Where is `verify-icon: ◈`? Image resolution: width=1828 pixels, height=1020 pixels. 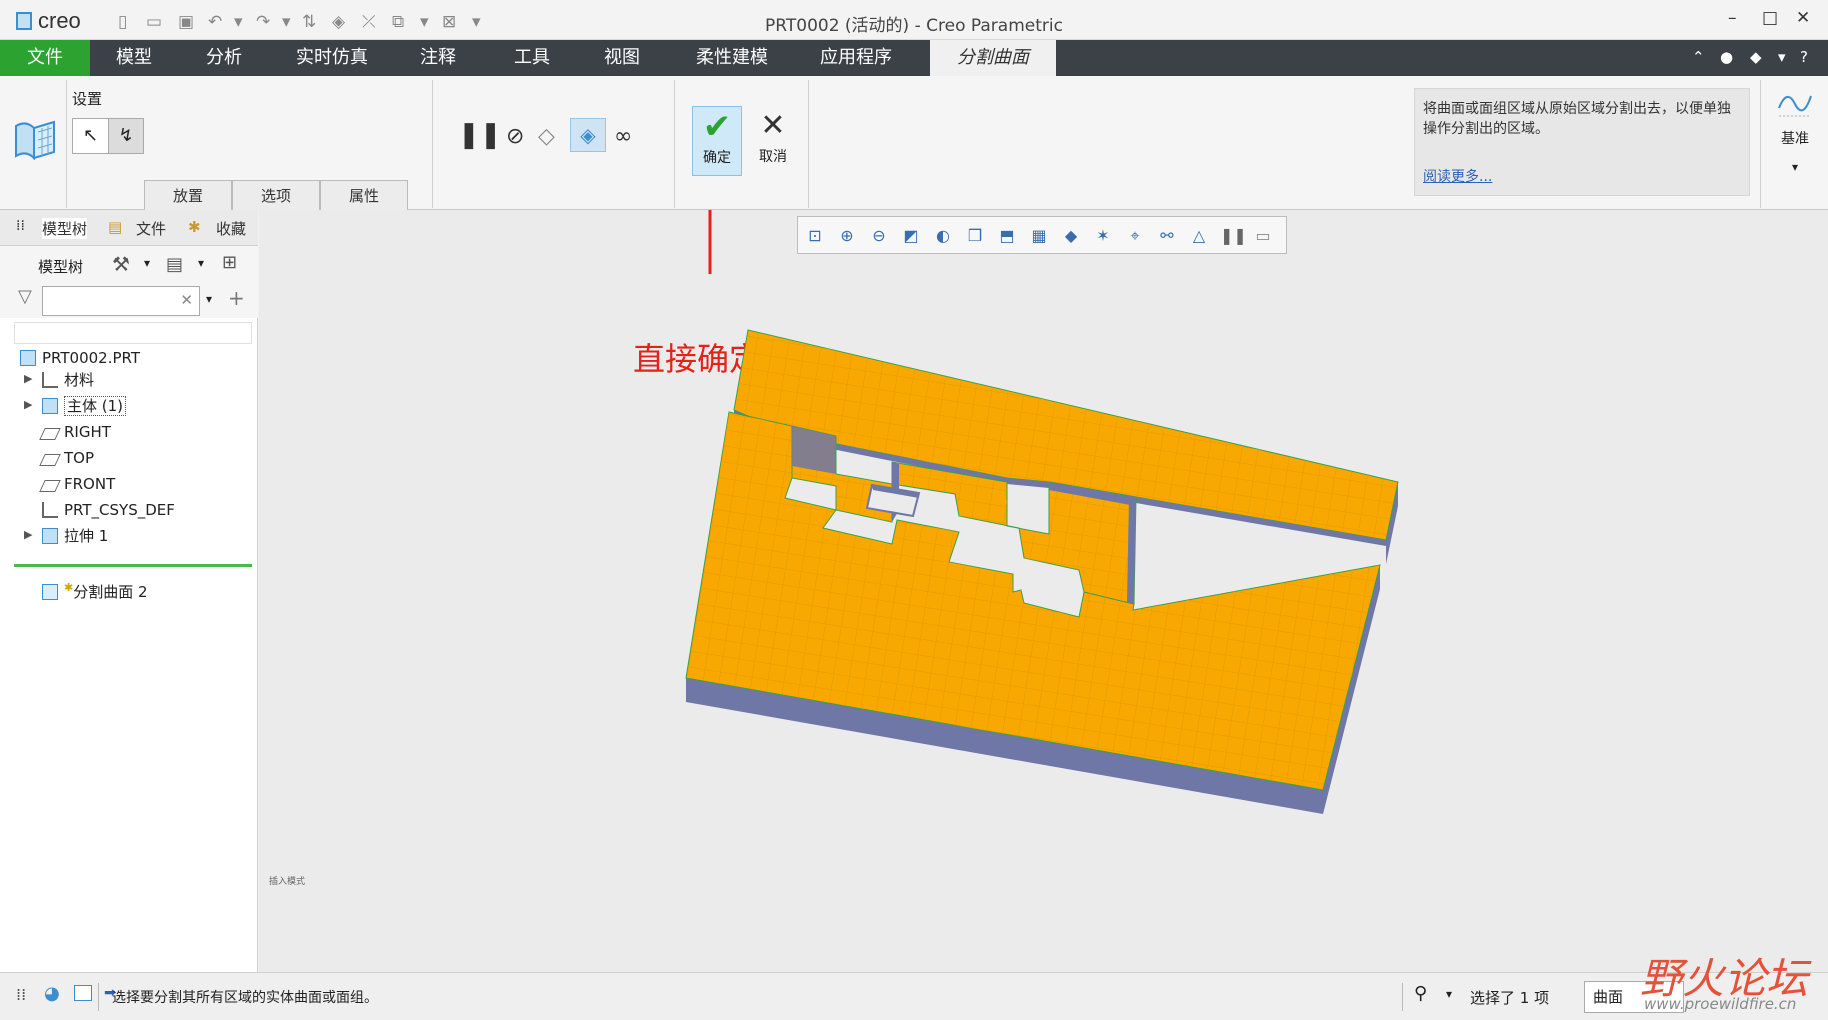
verify-icon: ◈ is located at coordinates (588, 135).